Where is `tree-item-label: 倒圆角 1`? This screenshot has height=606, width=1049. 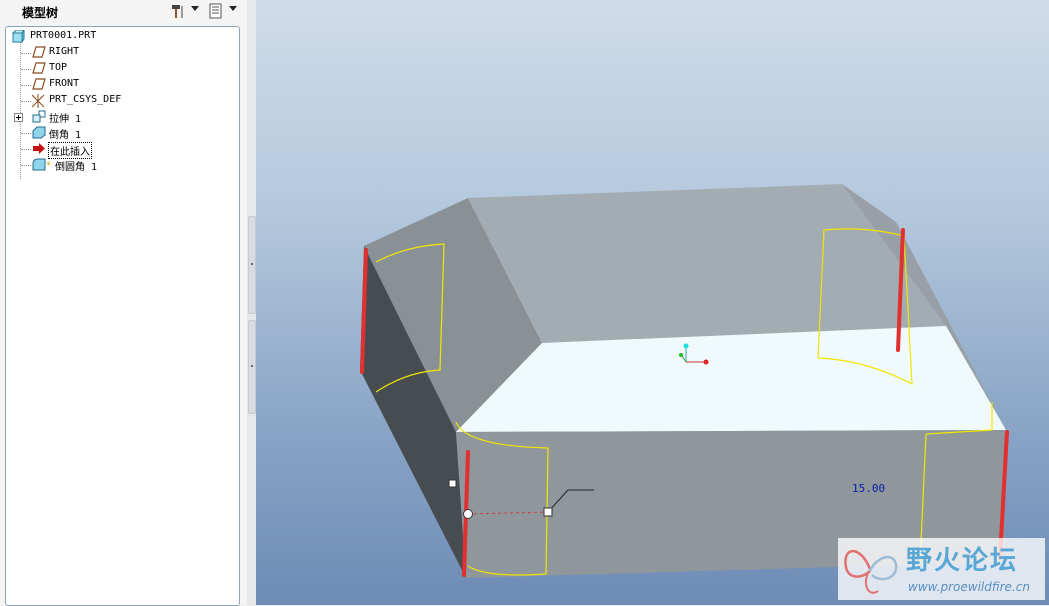
tree-item-label: 倒圆角 1 is located at coordinates (76, 167).